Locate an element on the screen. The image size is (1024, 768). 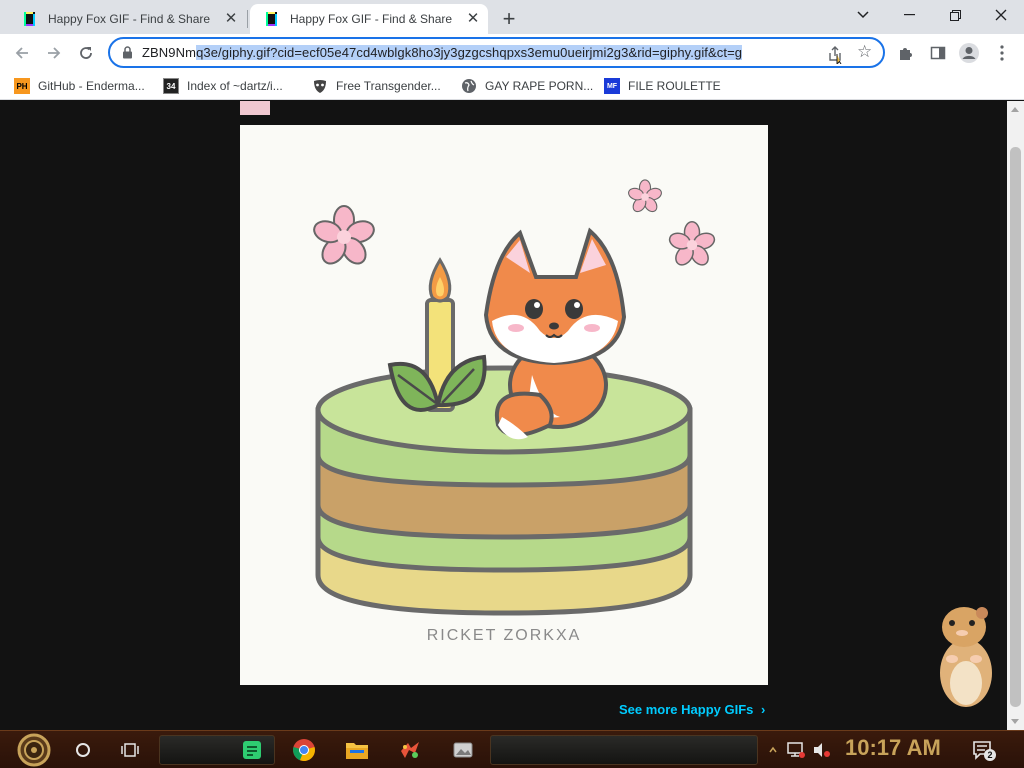
network-icon is located at coordinates (796, 750).